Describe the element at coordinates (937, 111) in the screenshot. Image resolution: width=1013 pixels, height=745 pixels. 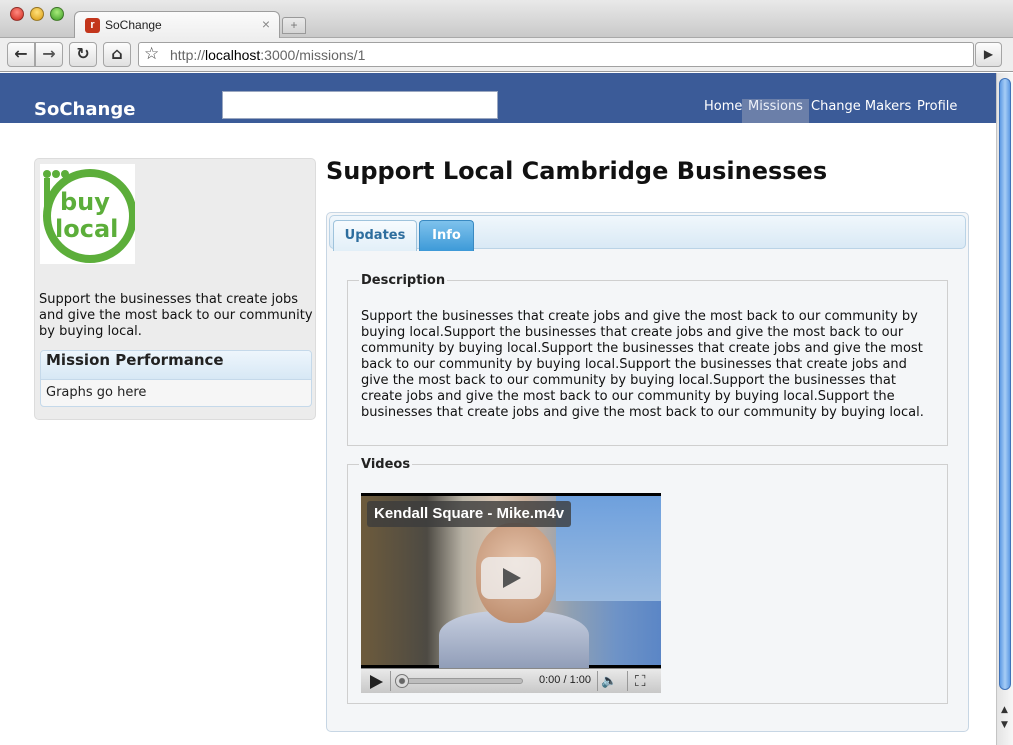
I see `nav-profile: Profile` at that location.